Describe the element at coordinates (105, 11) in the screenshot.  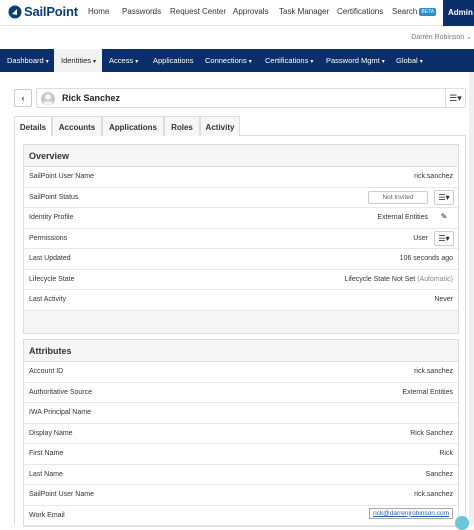
I see `toplink-home: Home` at that location.